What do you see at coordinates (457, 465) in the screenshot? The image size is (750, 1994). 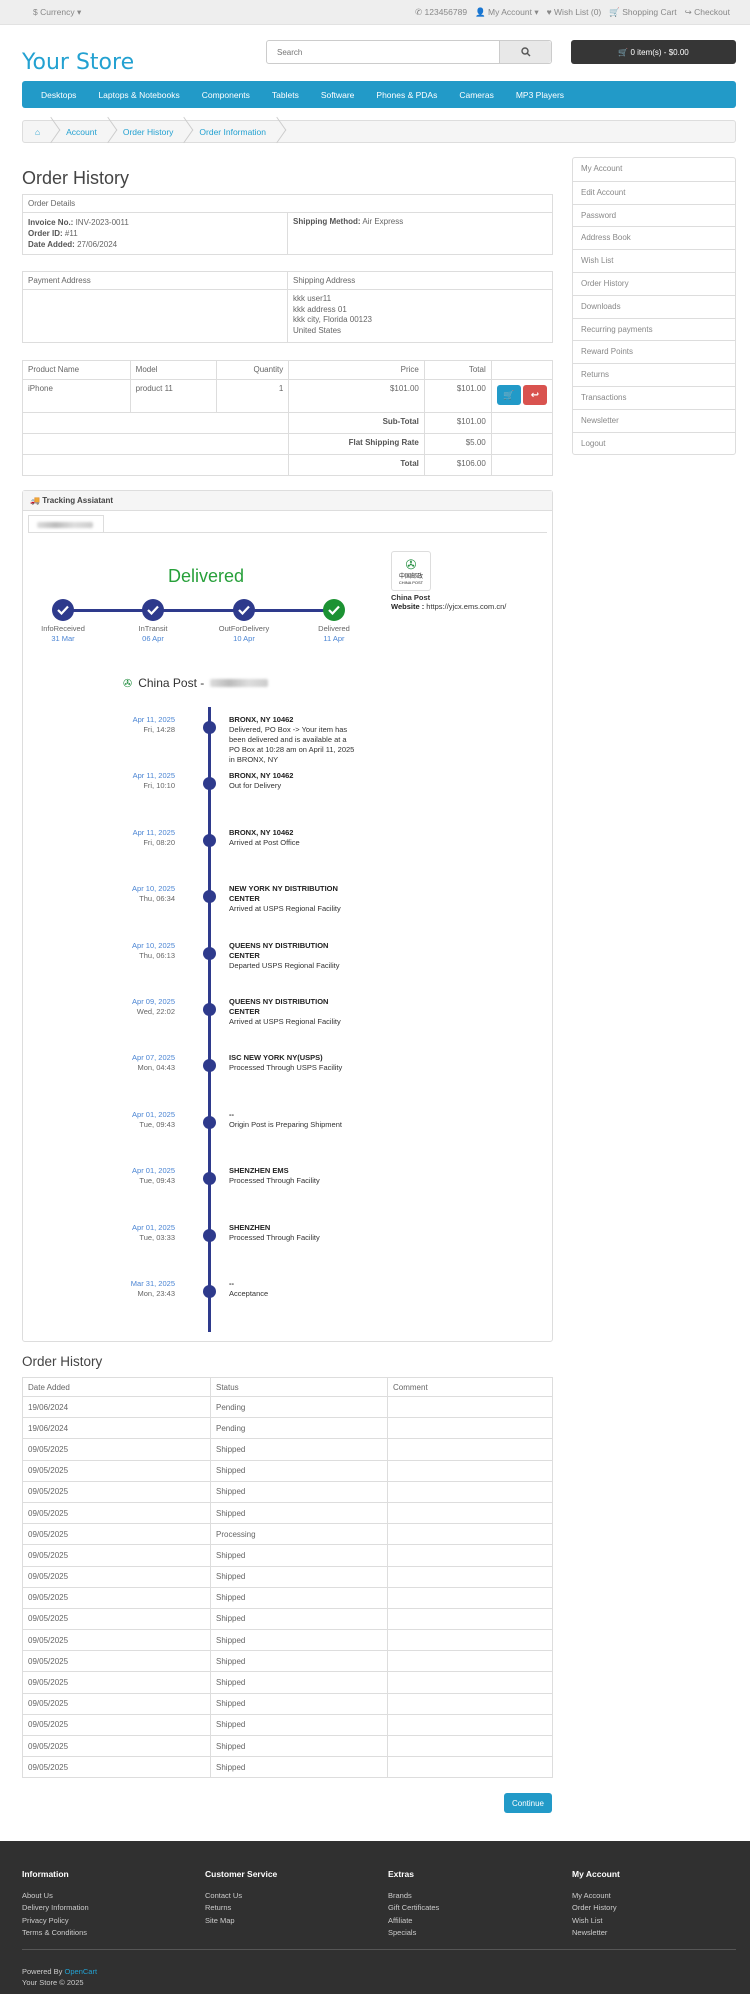 I see `total-value: $106.00` at bounding box center [457, 465].